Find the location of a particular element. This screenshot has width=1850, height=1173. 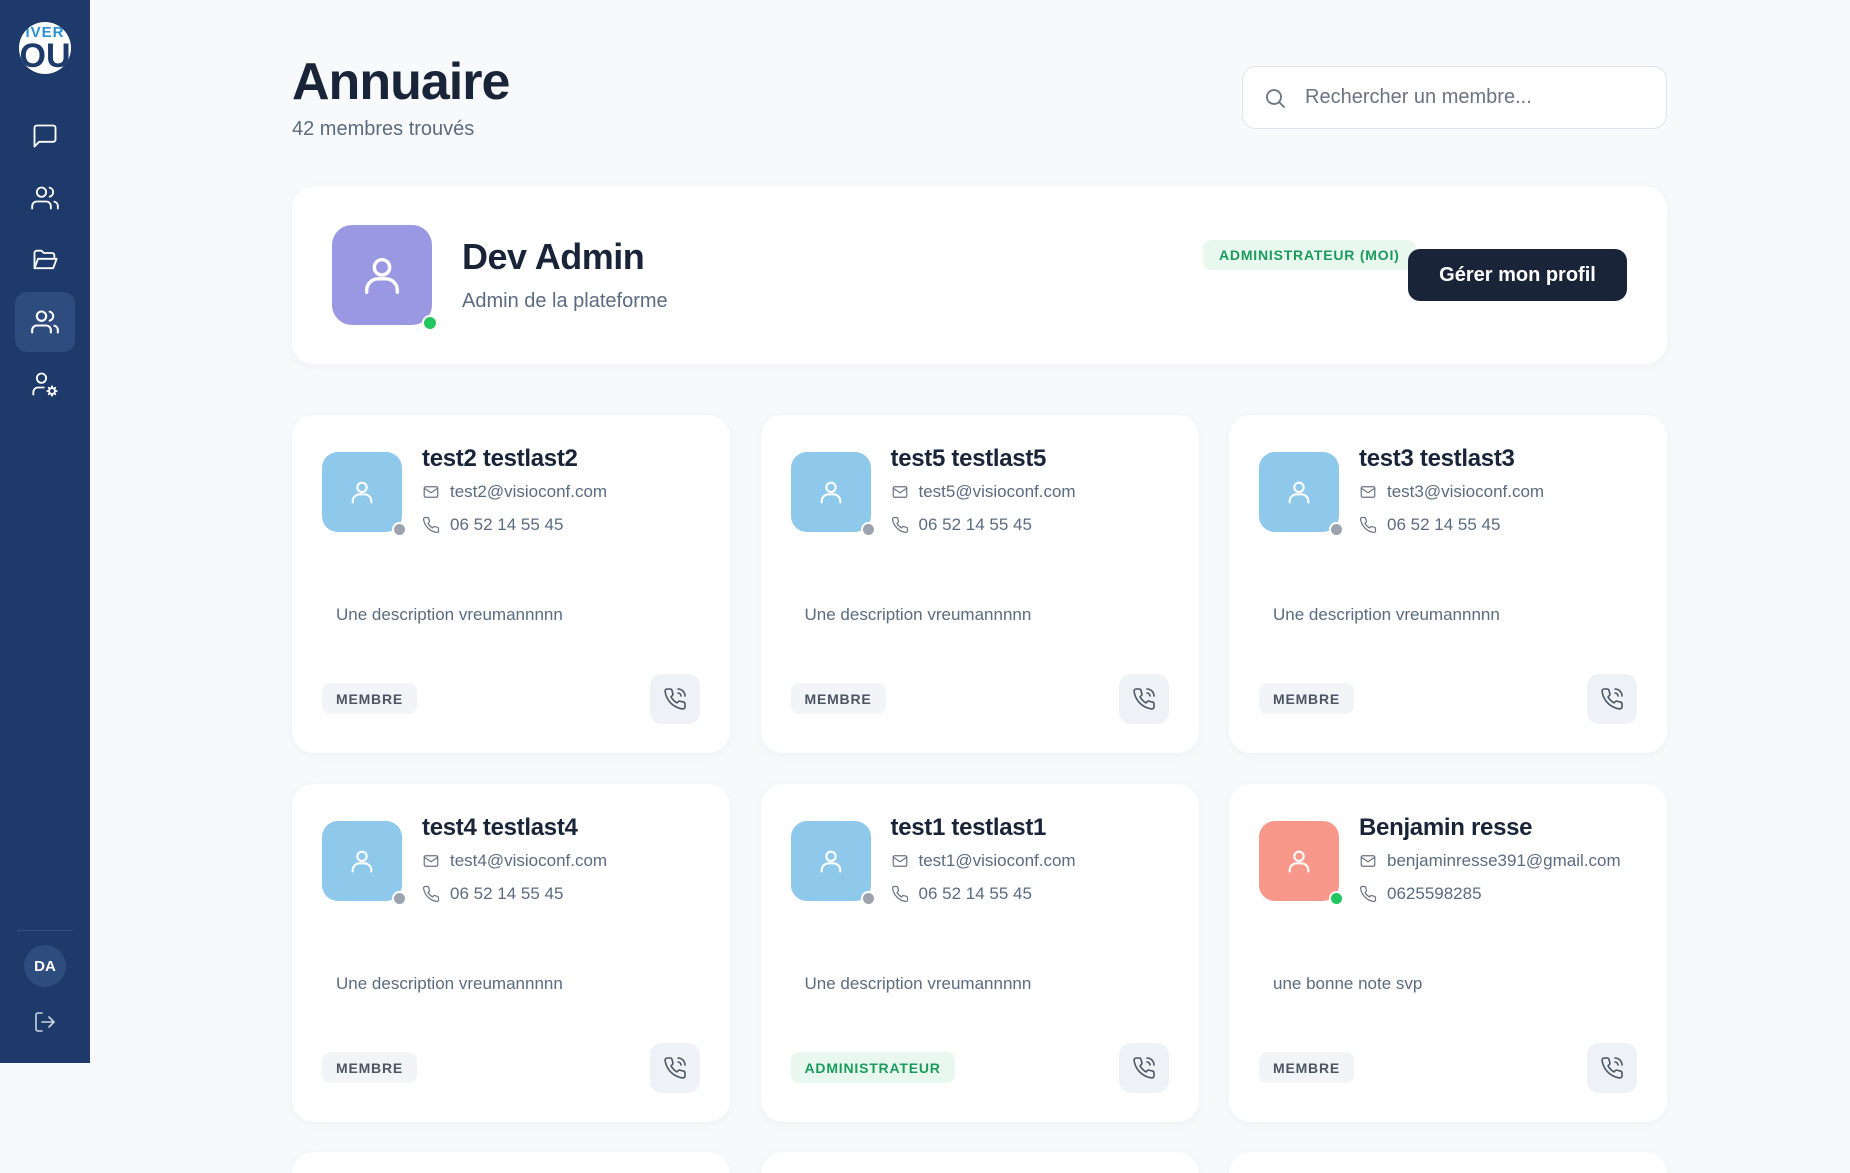

manage-profile-button: Gérer mon profil is located at coordinates (1517, 275).